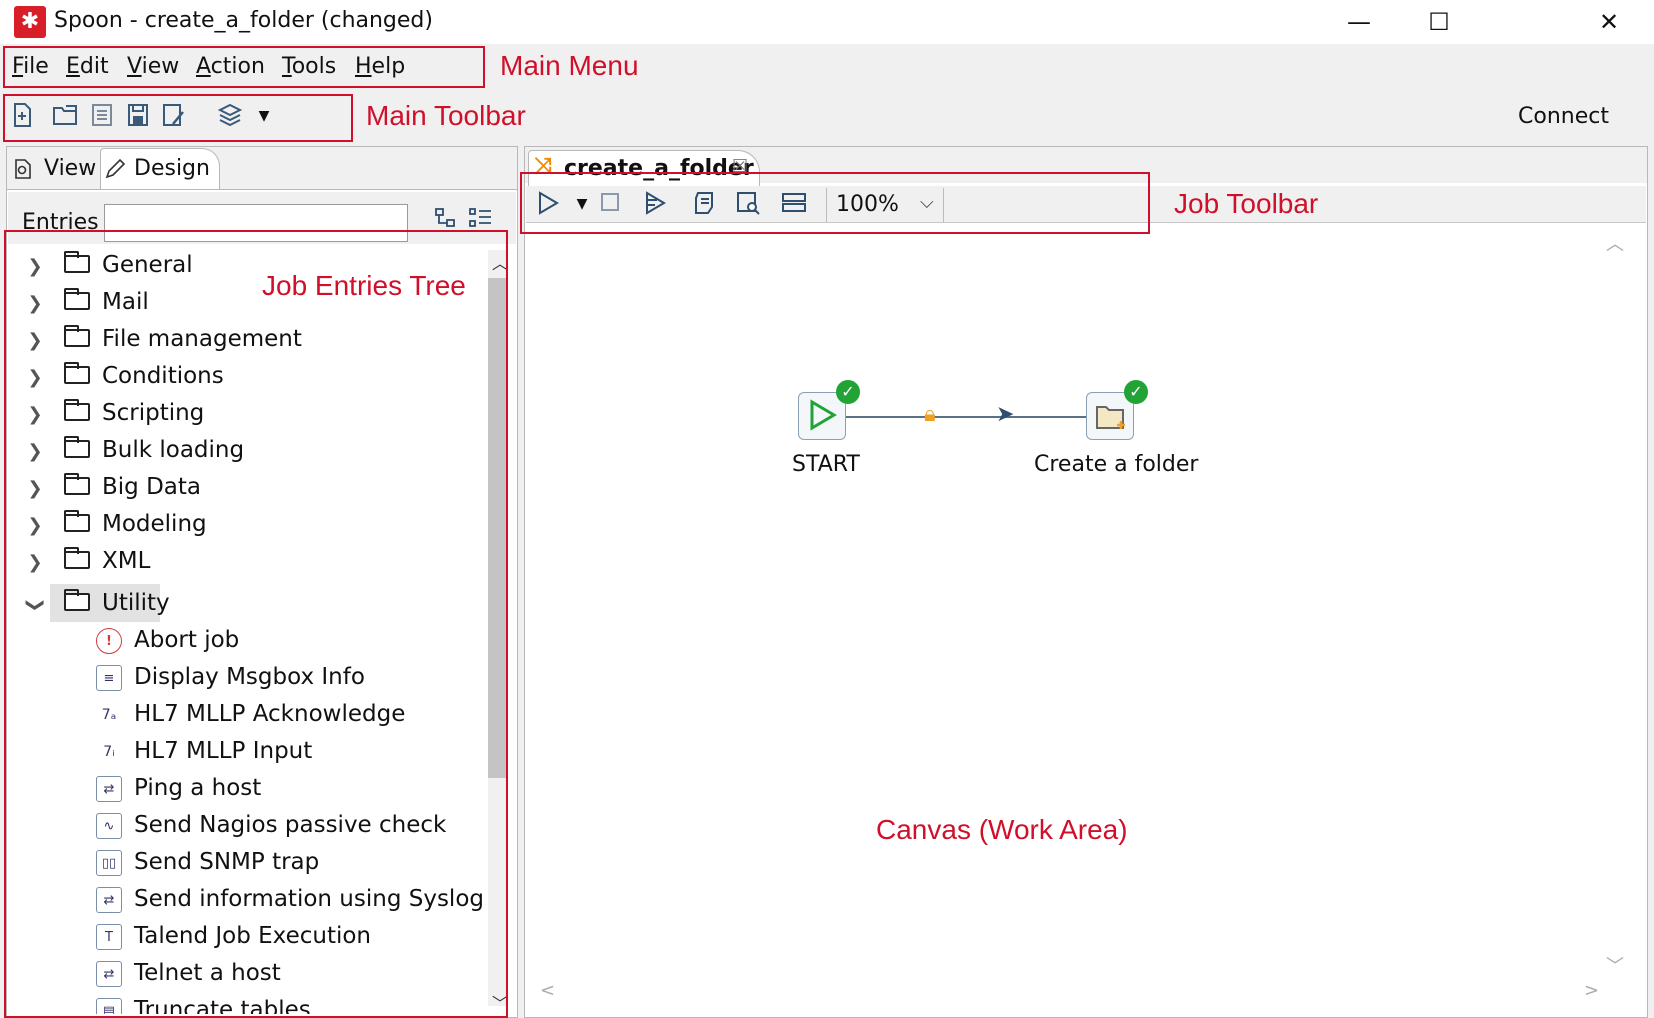 The height and width of the screenshot is (1018, 1654). What do you see at coordinates (1563, 116) in the screenshot?
I see `connect-button: Connect` at bounding box center [1563, 116].